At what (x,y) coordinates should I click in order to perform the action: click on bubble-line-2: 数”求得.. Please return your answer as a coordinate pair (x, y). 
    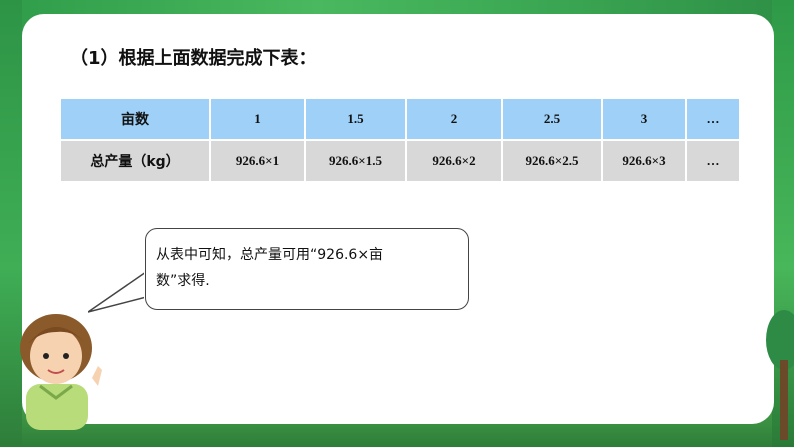
    Looking at the image, I should click on (183, 281).